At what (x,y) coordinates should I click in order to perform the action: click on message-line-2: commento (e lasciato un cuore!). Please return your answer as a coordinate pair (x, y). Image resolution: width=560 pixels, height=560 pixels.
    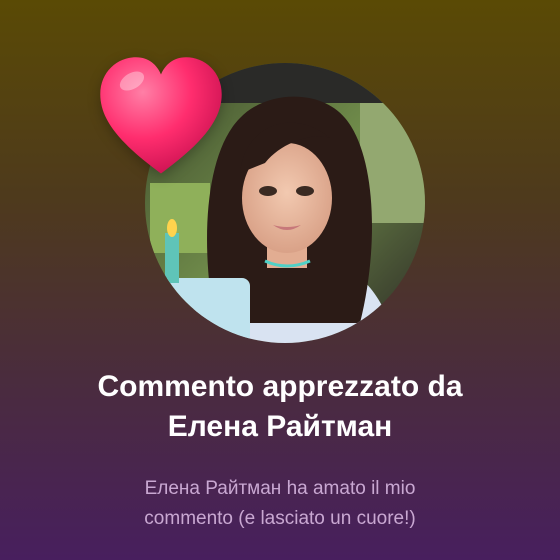
    Looking at the image, I should click on (280, 518).